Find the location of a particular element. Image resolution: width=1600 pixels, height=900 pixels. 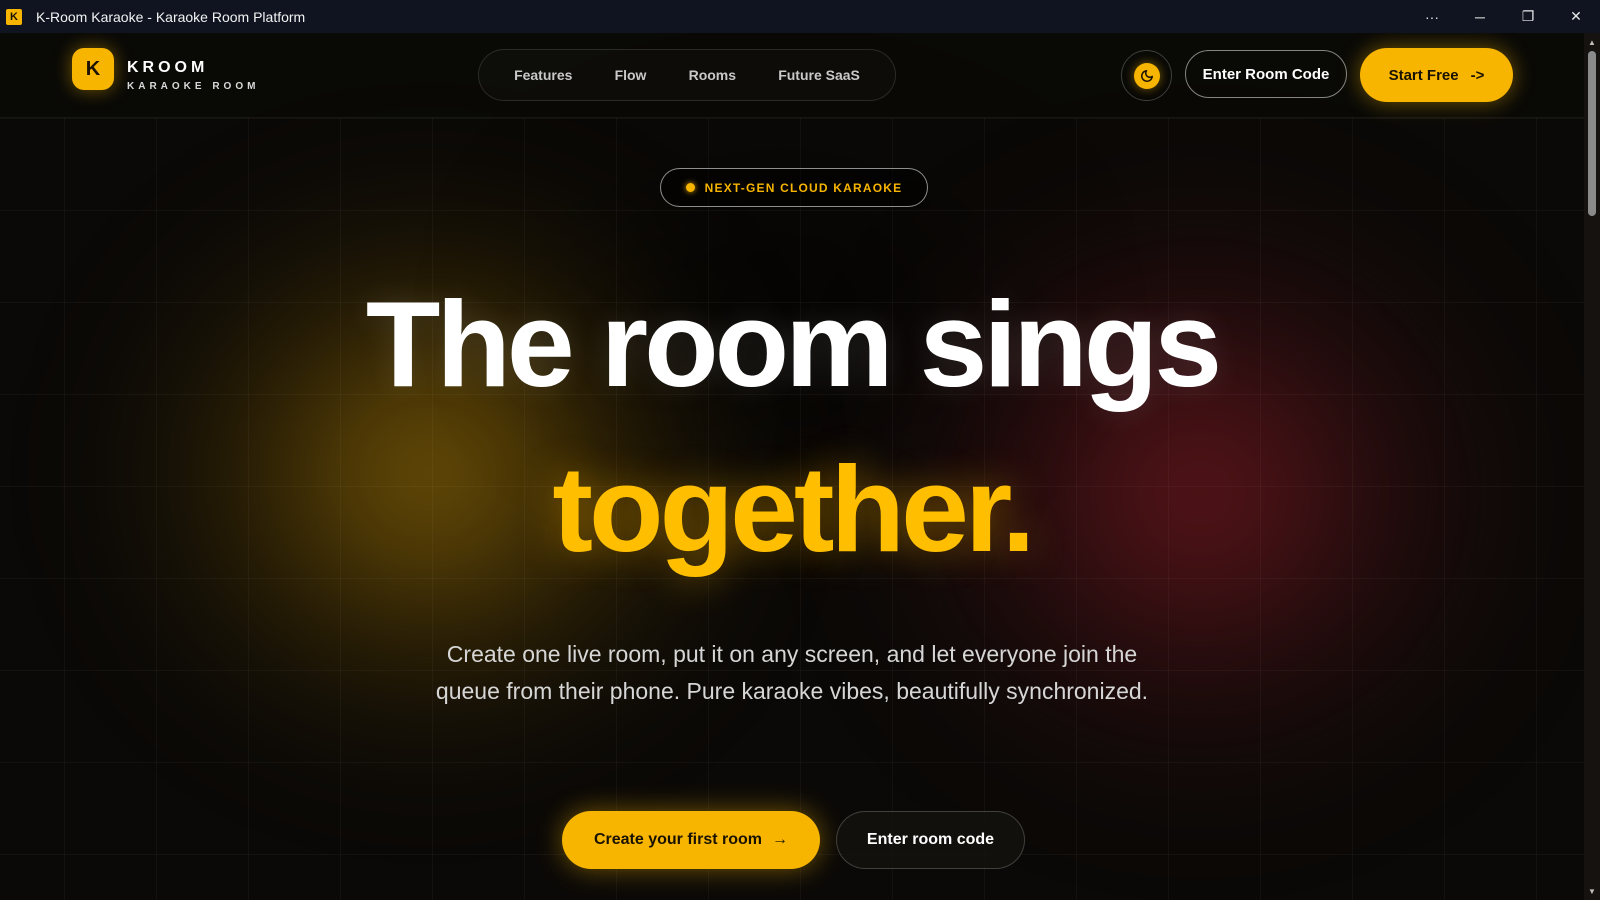

close-icon: ✕ is located at coordinates (1576, 16).